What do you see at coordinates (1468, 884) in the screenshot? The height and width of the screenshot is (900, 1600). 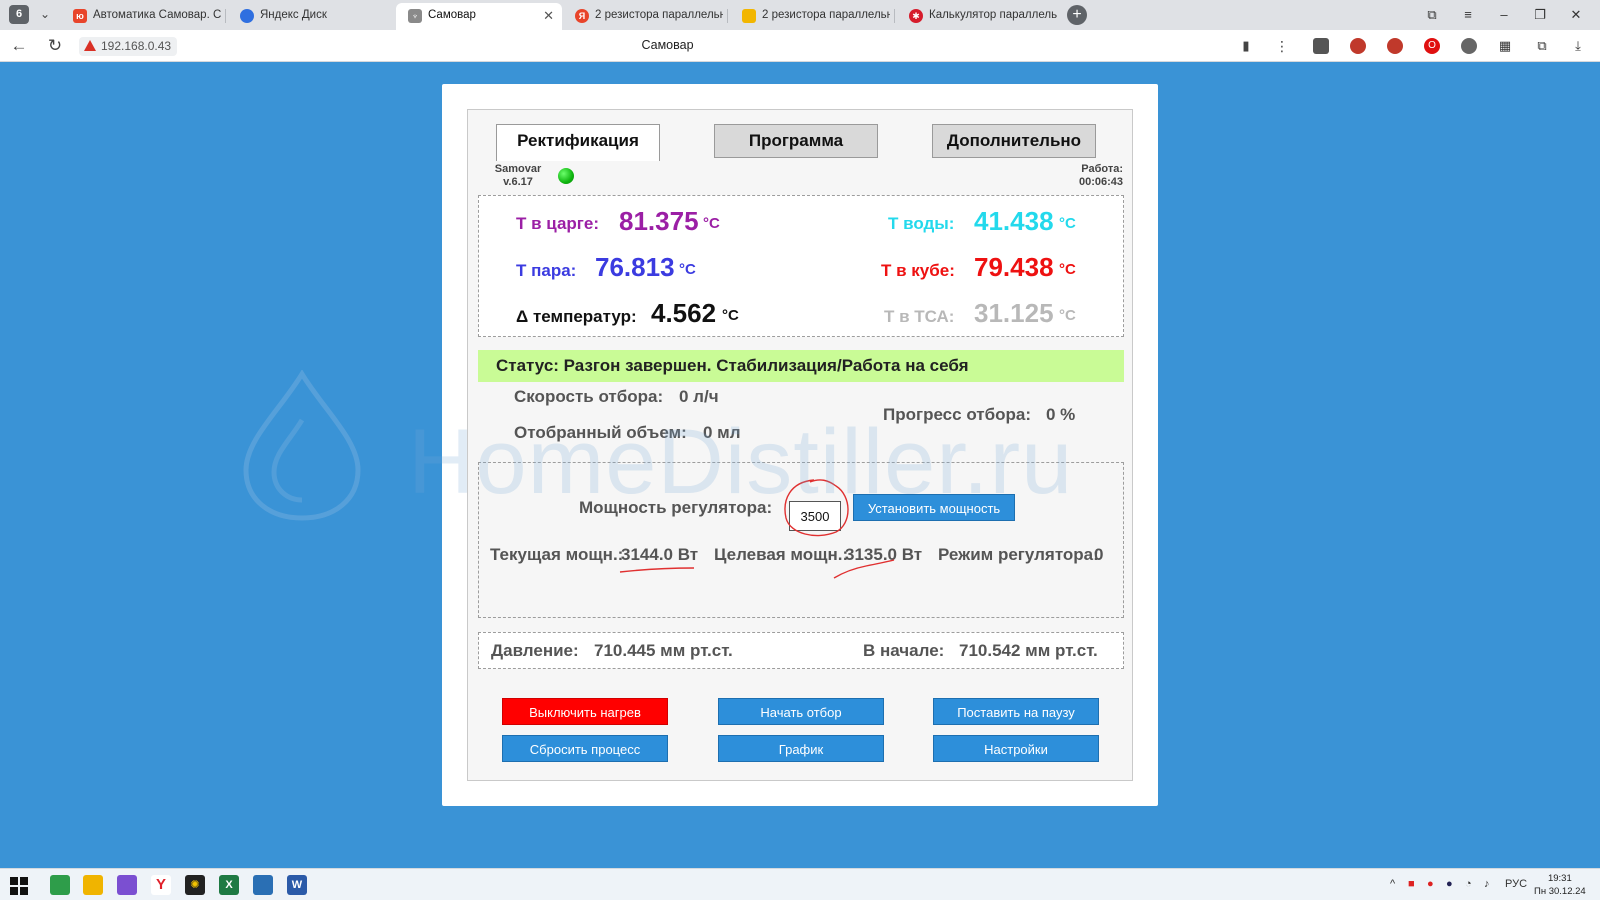 I see `network-icon: ◔` at bounding box center [1468, 884].